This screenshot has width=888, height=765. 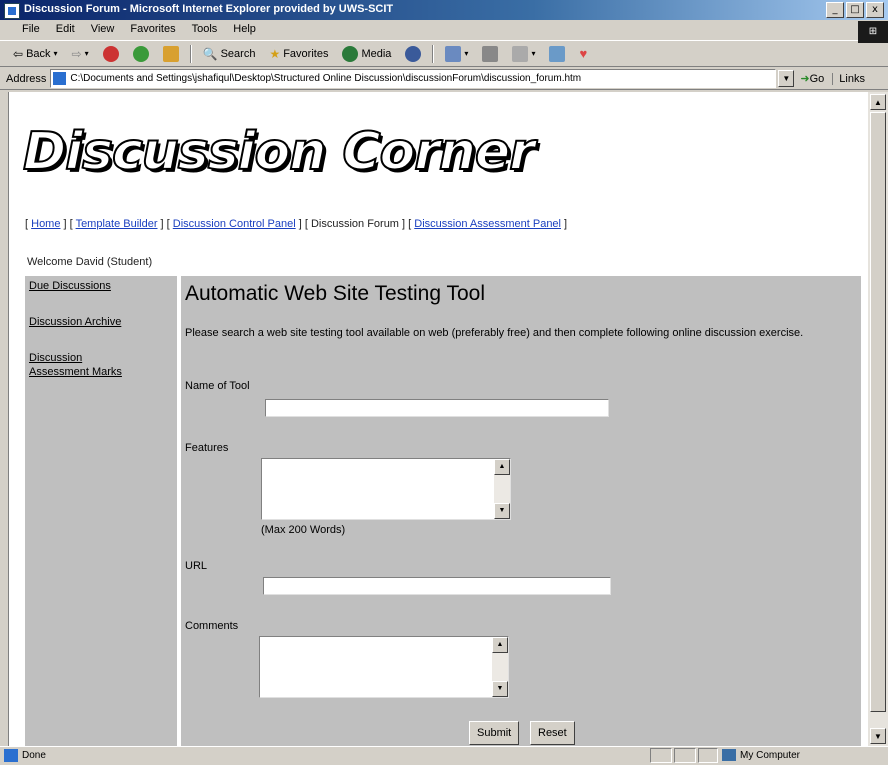 I want to click on features-word-limit: (Max 200 Words), so click(x=303, y=530).